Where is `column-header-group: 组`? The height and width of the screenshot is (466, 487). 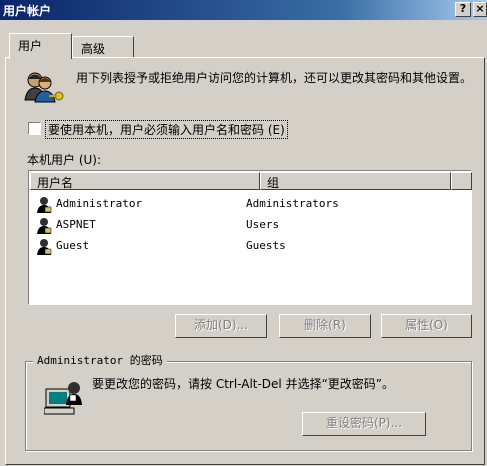 column-header-group: 组 is located at coordinates (355, 181).